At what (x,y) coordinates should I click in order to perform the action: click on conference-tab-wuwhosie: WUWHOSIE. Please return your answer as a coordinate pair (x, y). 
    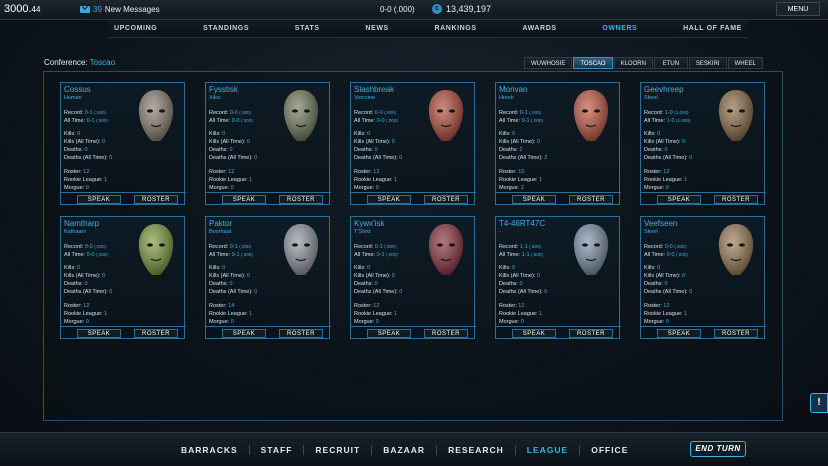
    Looking at the image, I should click on (548, 63).